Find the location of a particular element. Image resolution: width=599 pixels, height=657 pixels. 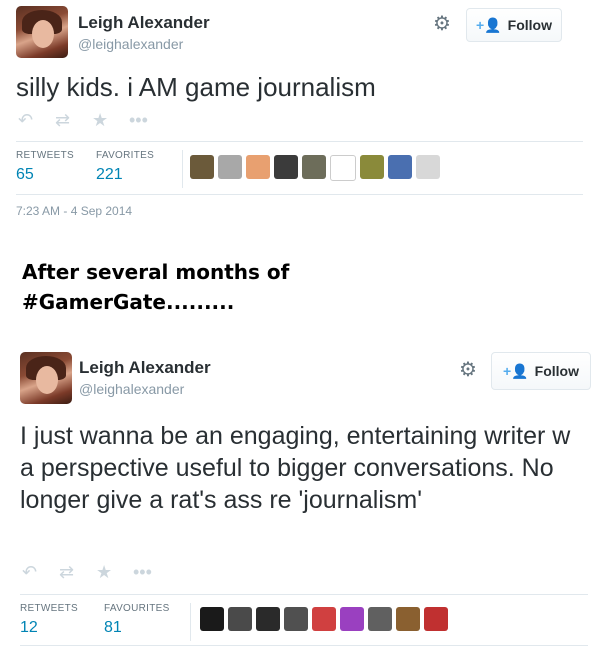

retweets-count: 12 is located at coordinates (29, 627).